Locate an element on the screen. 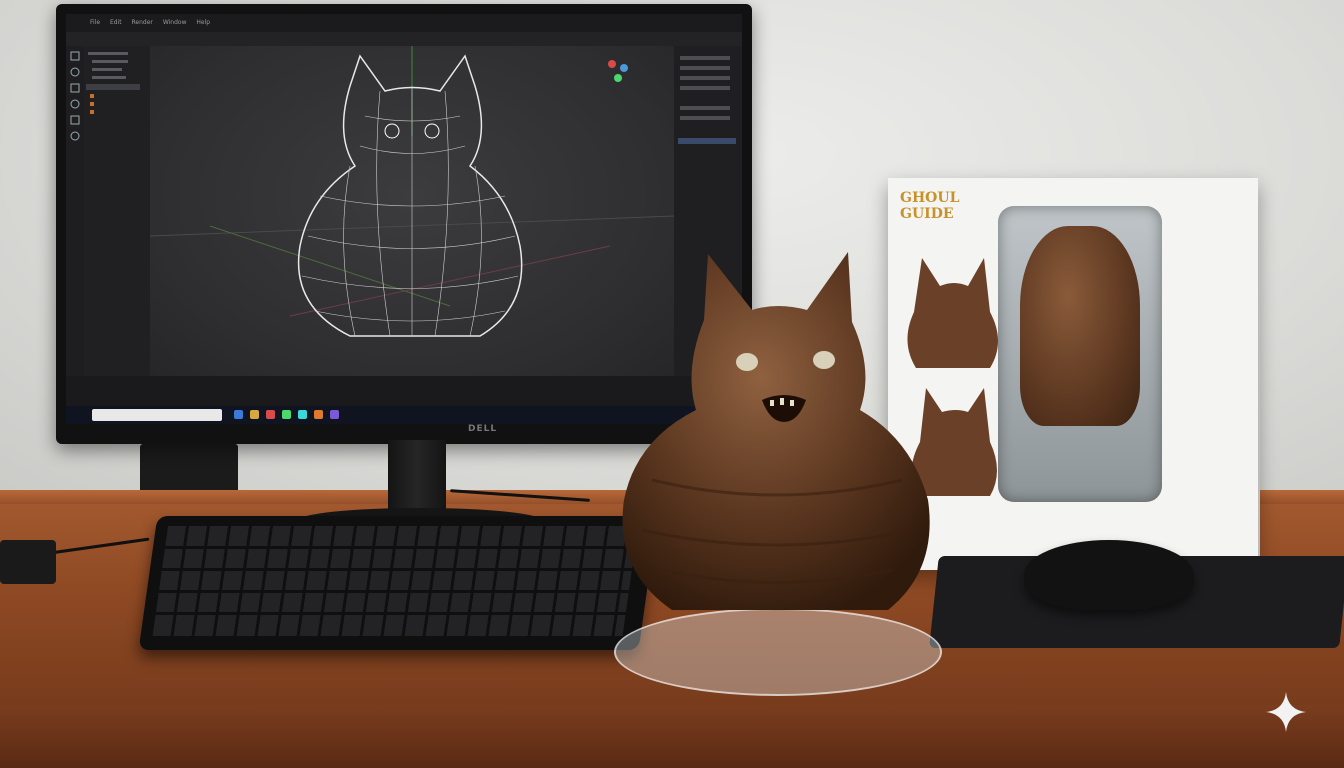 The height and width of the screenshot is (768, 1344). brand-line-2: GUIDE is located at coordinates (927, 214).